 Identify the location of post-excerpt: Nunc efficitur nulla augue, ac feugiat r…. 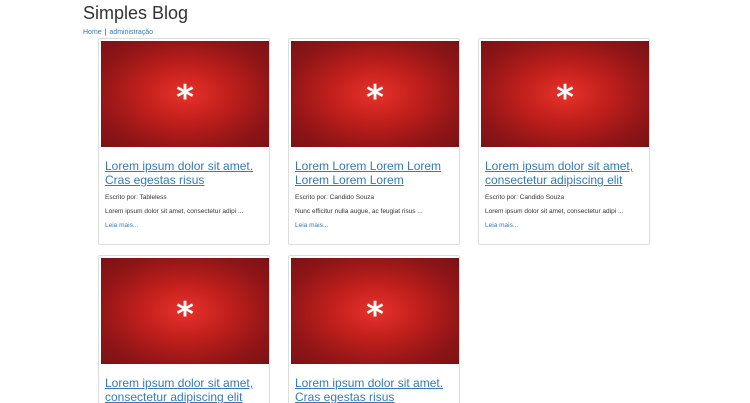
(359, 211).